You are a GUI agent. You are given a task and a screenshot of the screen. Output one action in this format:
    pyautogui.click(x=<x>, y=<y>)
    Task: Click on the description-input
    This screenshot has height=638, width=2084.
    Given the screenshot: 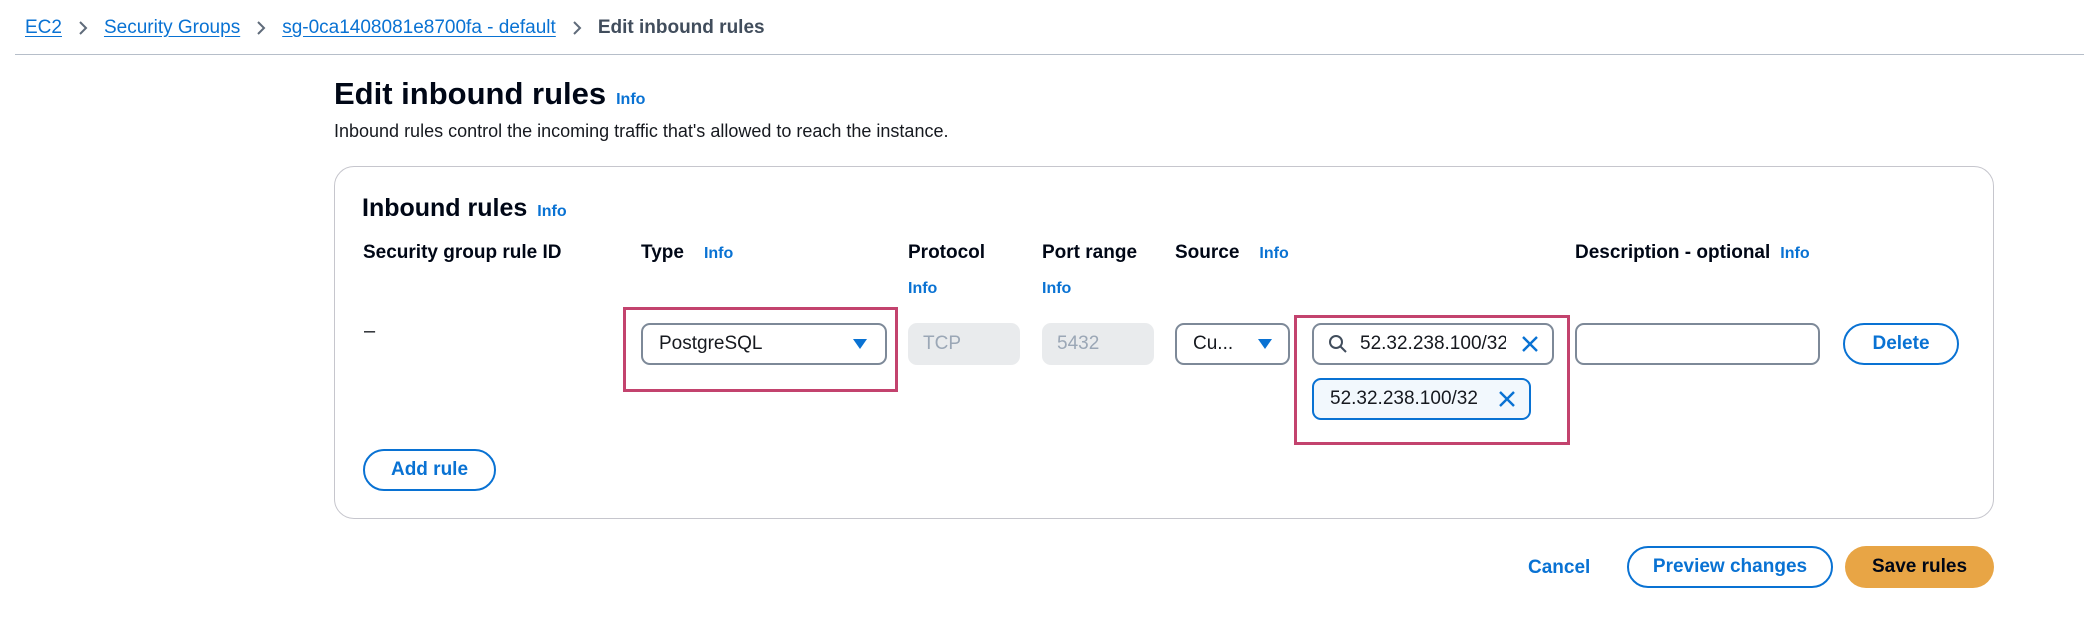 What is the action you would take?
    pyautogui.click(x=1697, y=344)
    